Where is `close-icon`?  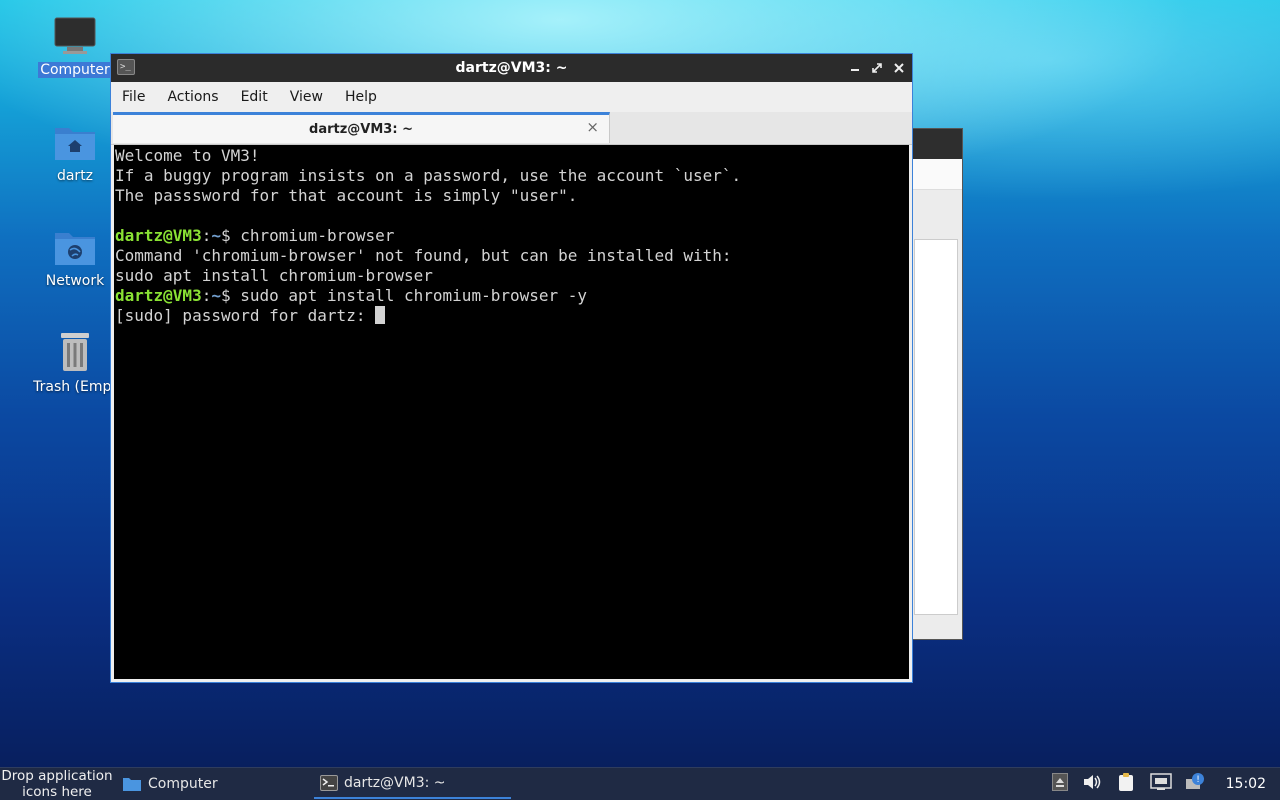 close-icon is located at coordinates (899, 68).